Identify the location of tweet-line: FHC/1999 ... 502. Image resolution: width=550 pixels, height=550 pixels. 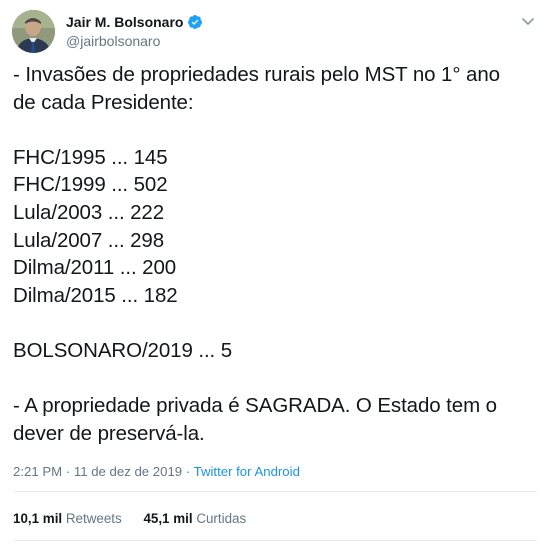
(90, 185).